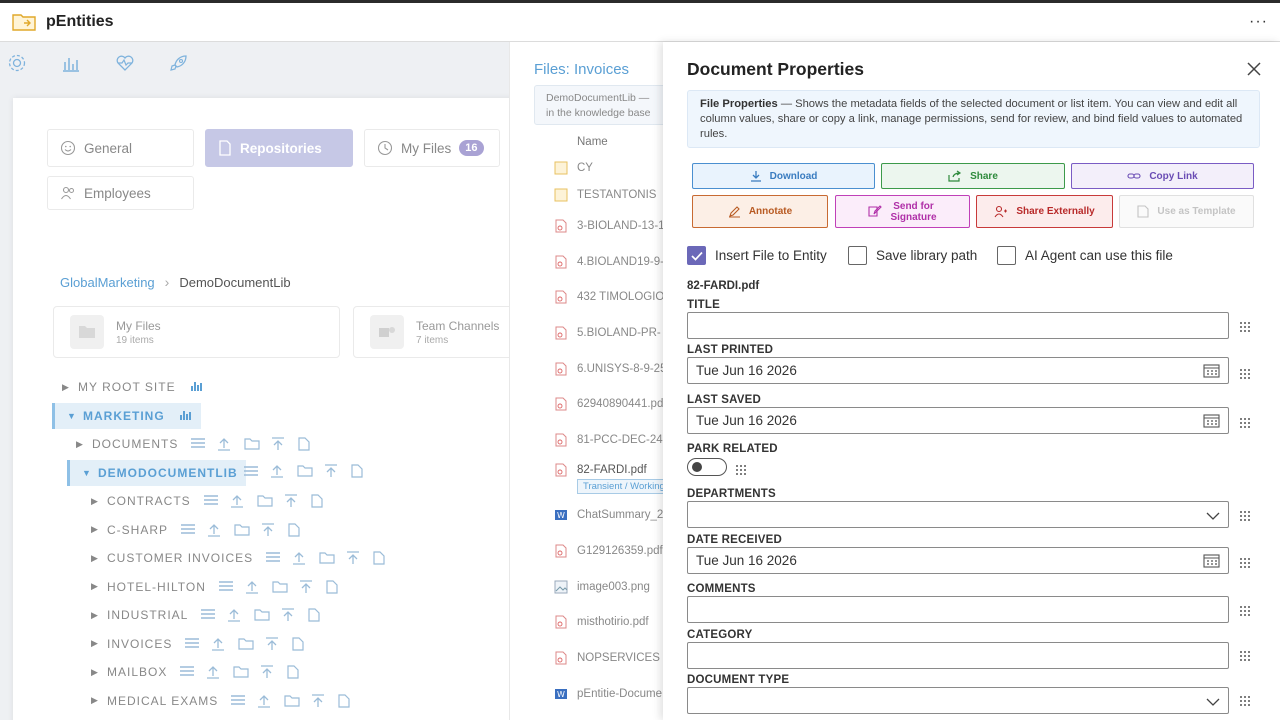 This screenshot has height=720, width=1280. I want to click on card-my-files: My Files 19 items, so click(196, 332).